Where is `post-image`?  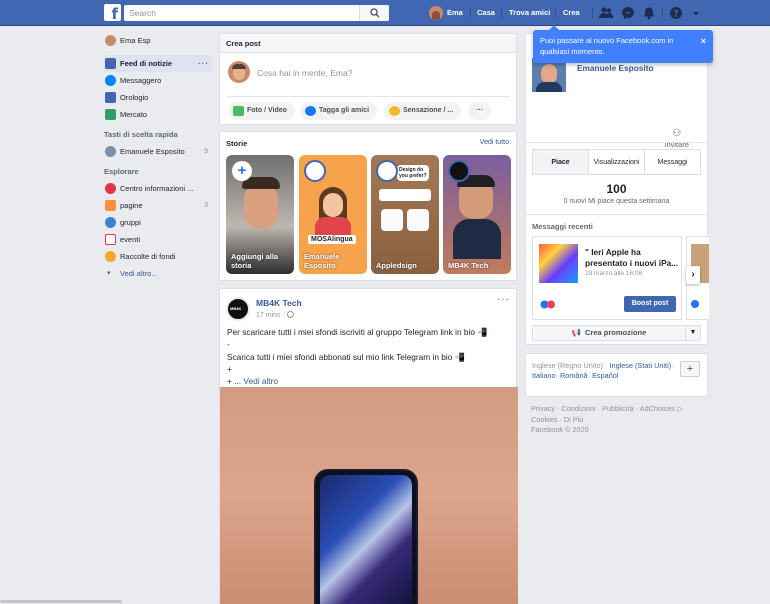 post-image is located at coordinates (369, 495).